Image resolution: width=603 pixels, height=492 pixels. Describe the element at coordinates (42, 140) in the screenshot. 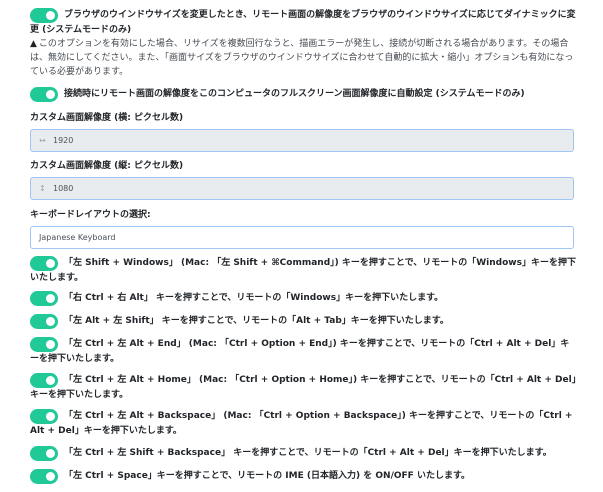

I see `horizontal-arrows-icon: ↔` at that location.